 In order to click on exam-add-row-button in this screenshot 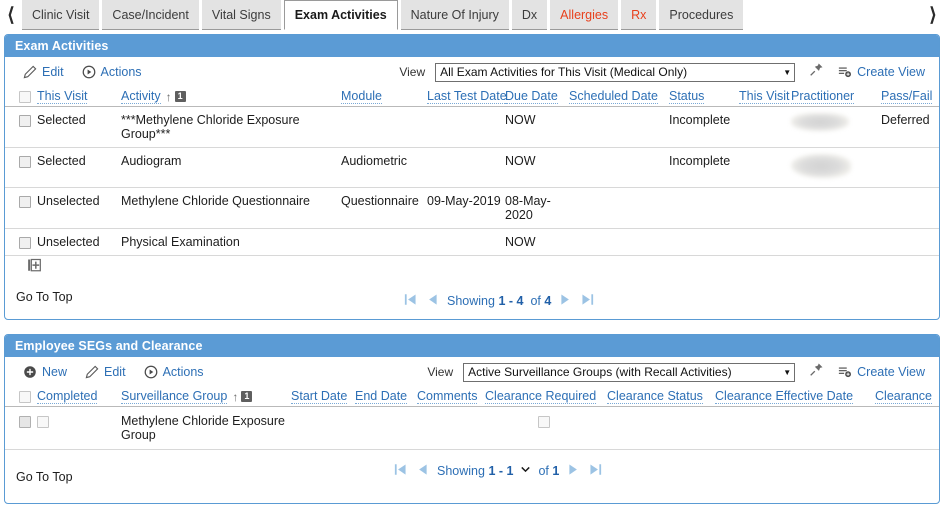, I will do `click(34, 268)`.